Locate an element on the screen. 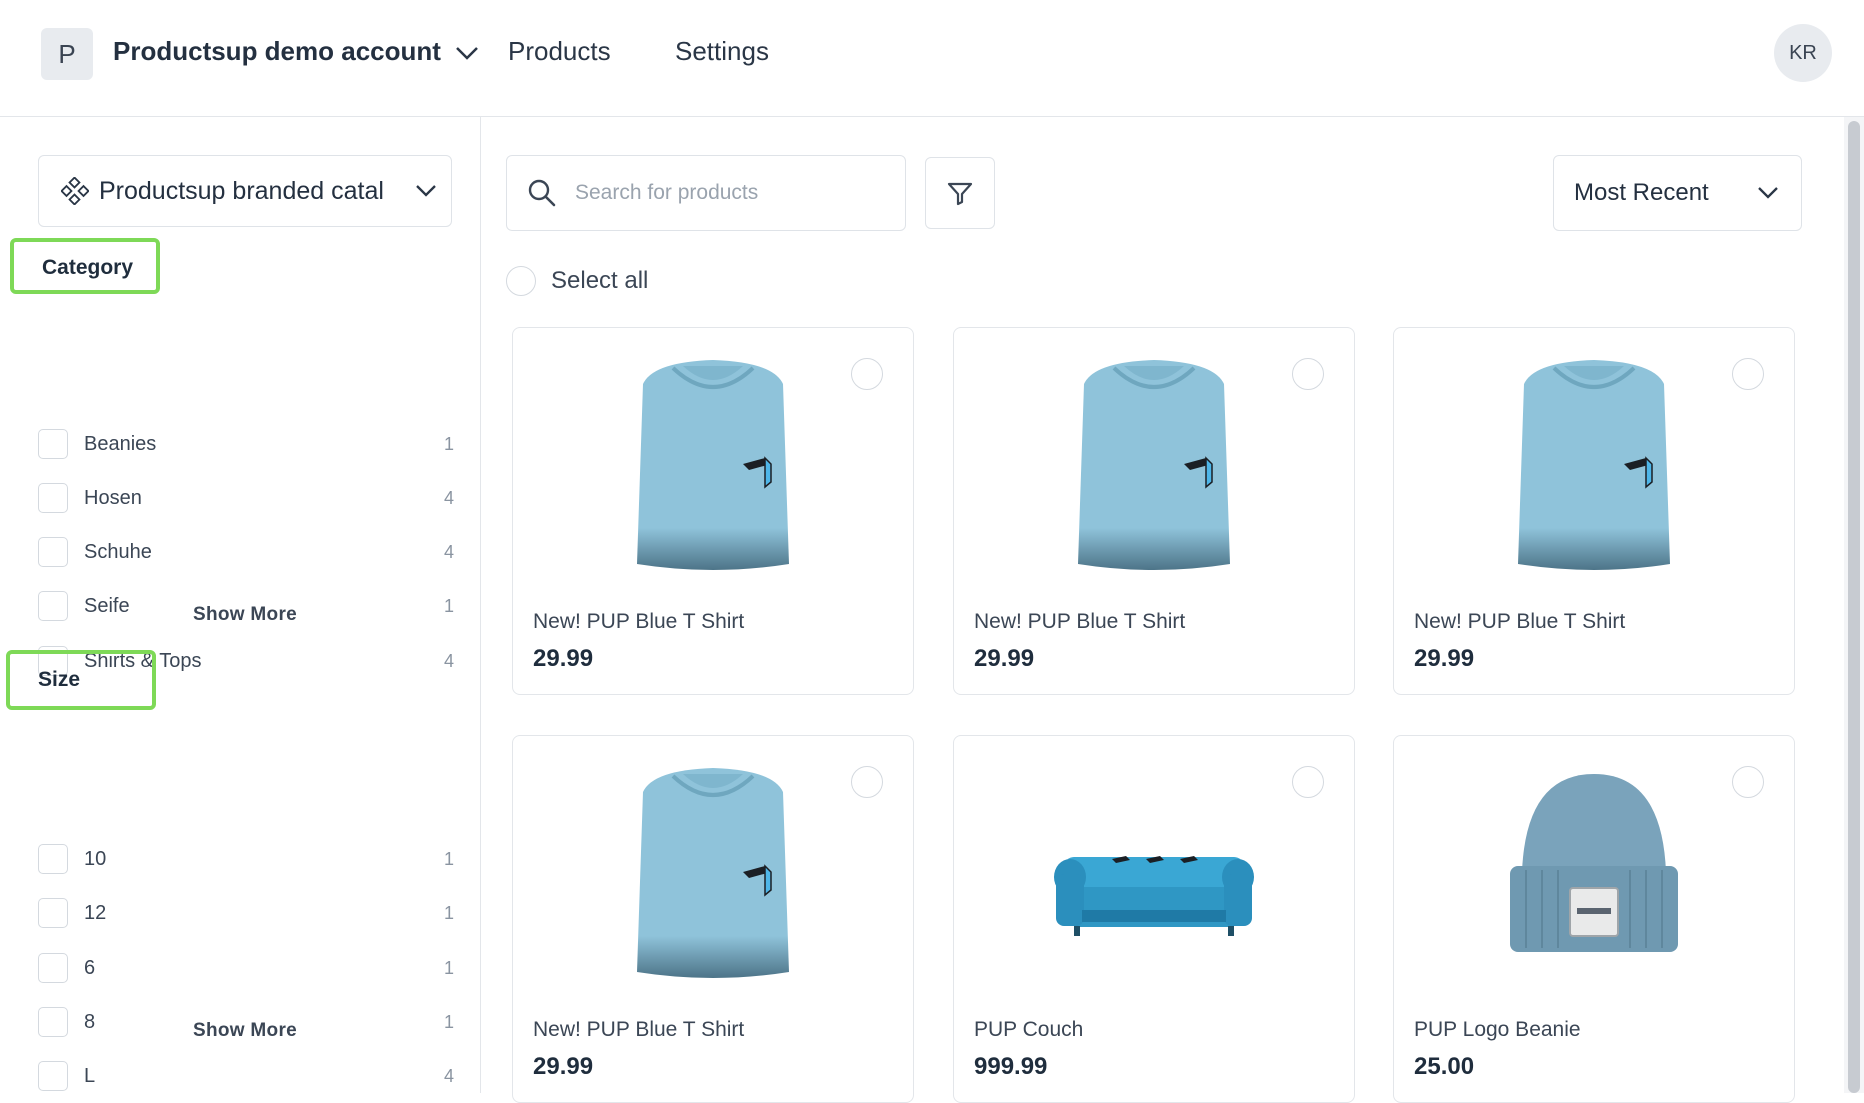 The image size is (1864, 1103). show-more-size-button: Show More is located at coordinates (245, 1031).